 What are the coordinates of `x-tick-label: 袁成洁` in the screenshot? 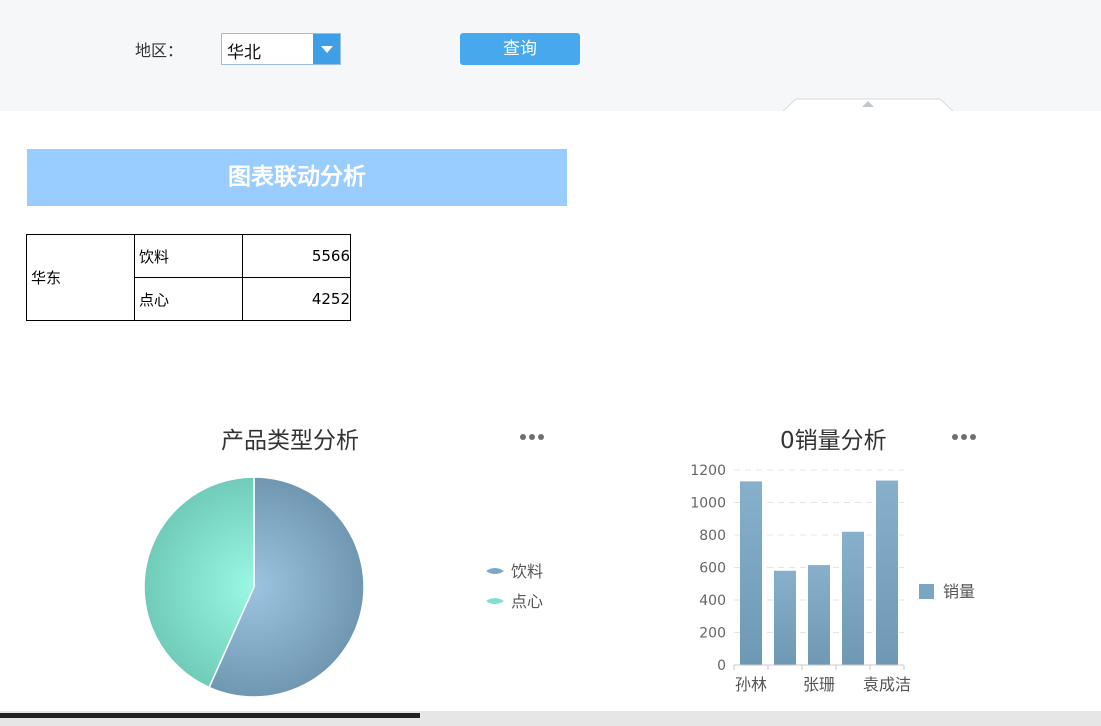 It's located at (887, 684).